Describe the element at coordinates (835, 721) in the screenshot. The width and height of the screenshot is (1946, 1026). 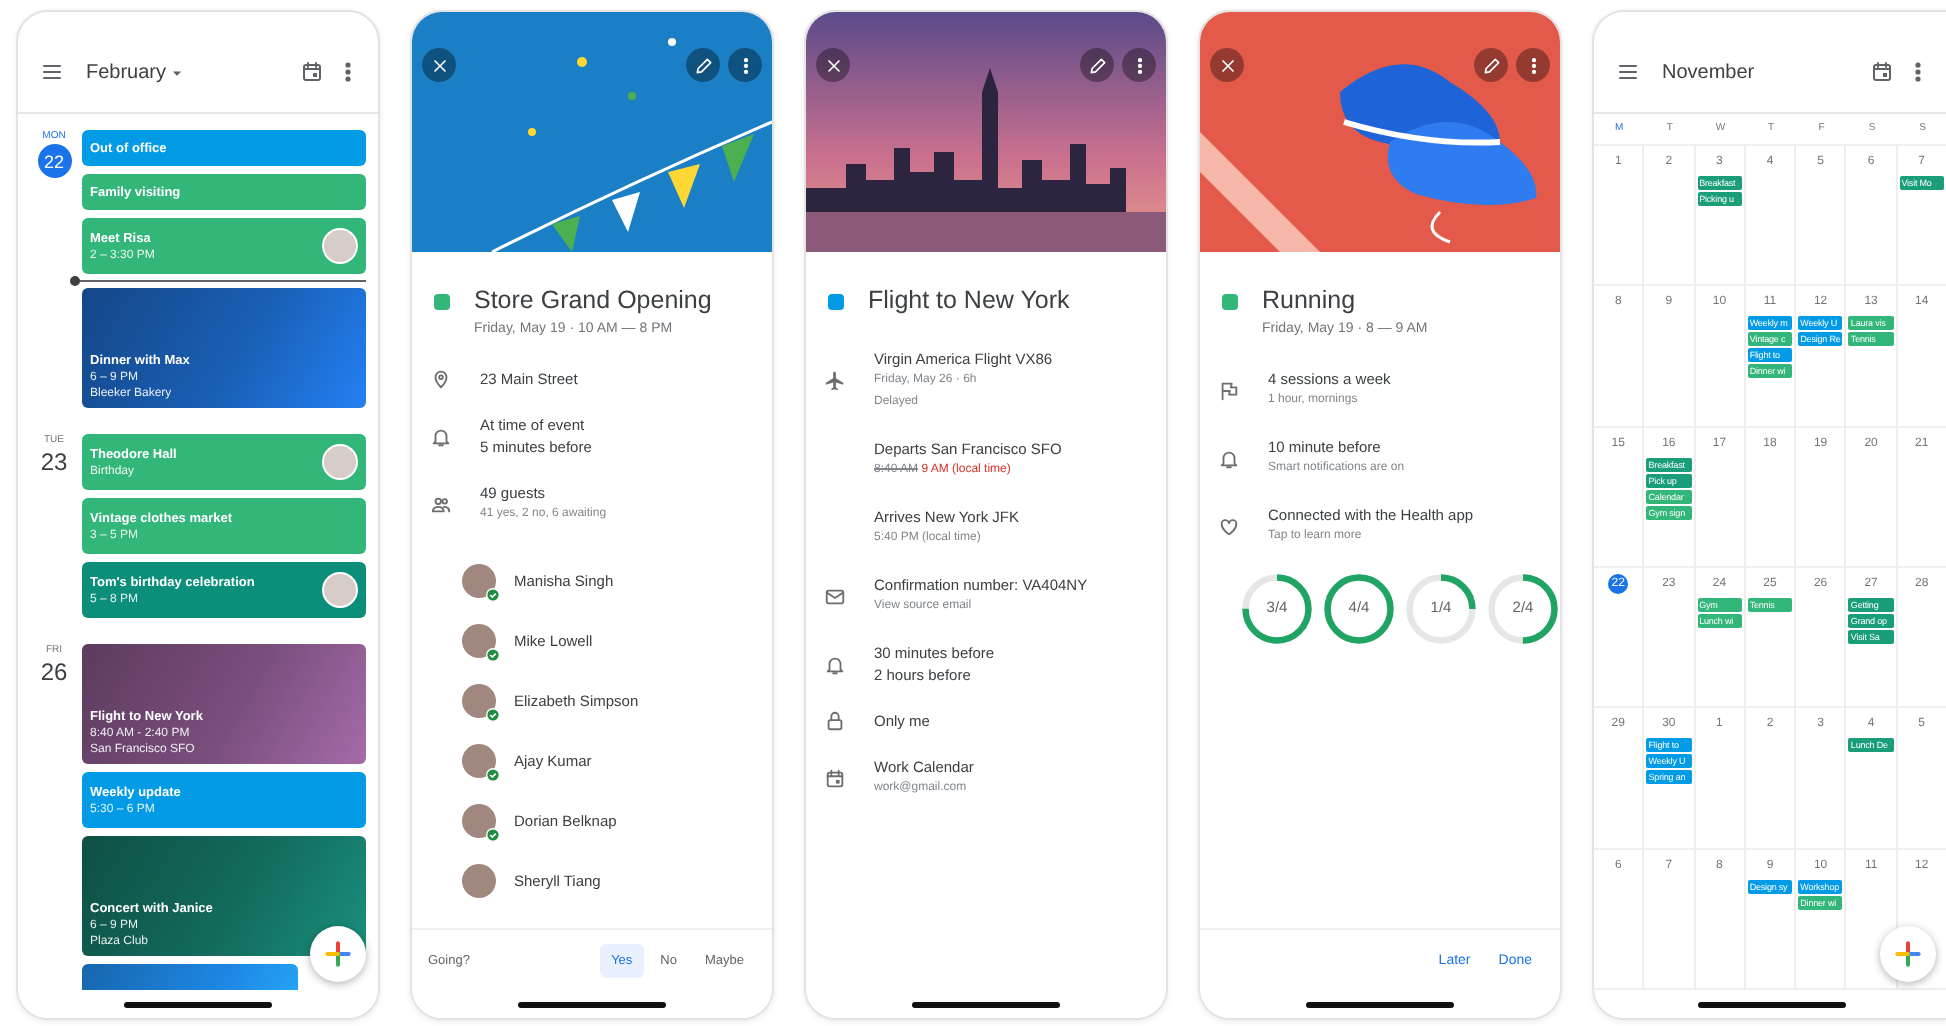
I see `lock-icon` at that location.